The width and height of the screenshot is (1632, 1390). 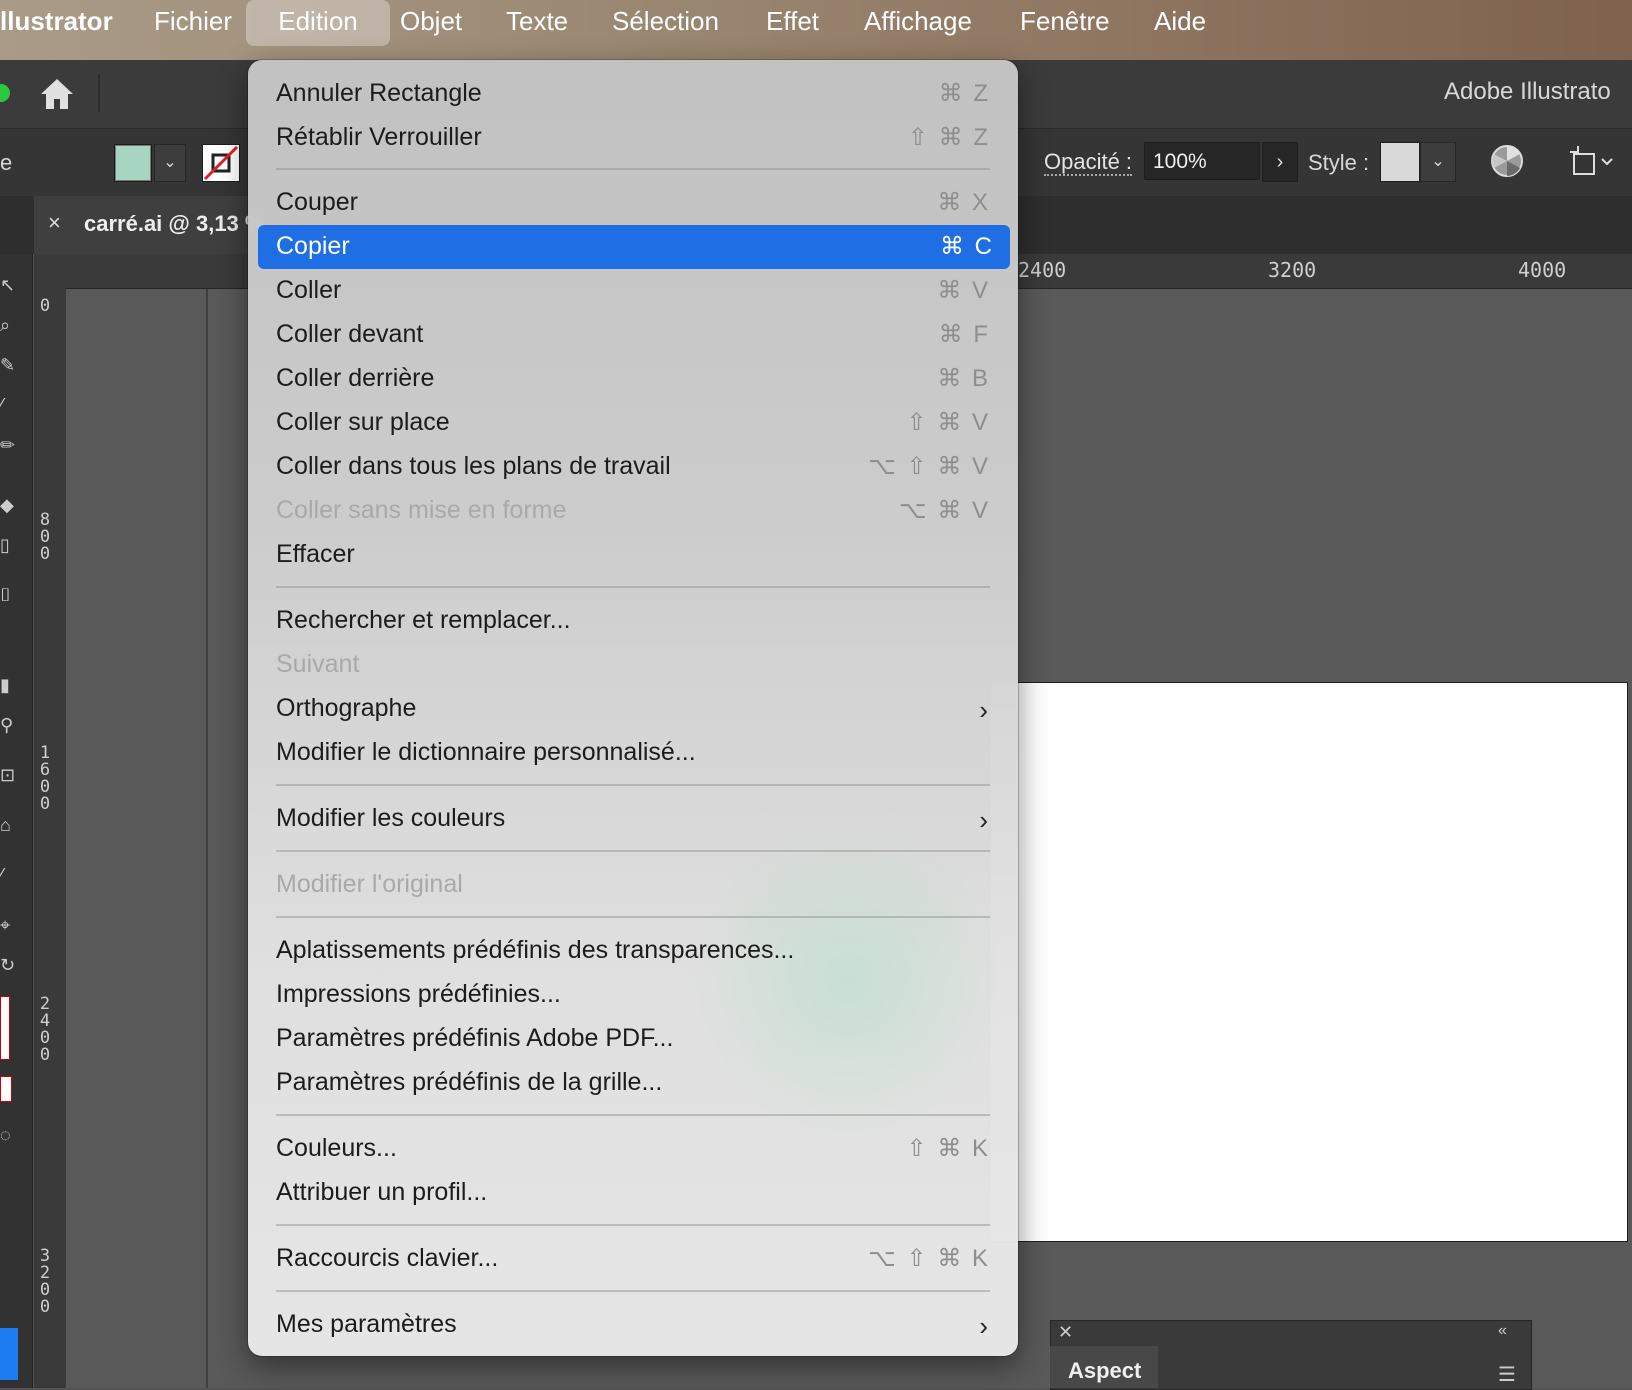 I want to click on tool-icon: ◆, so click(x=9, y=505).